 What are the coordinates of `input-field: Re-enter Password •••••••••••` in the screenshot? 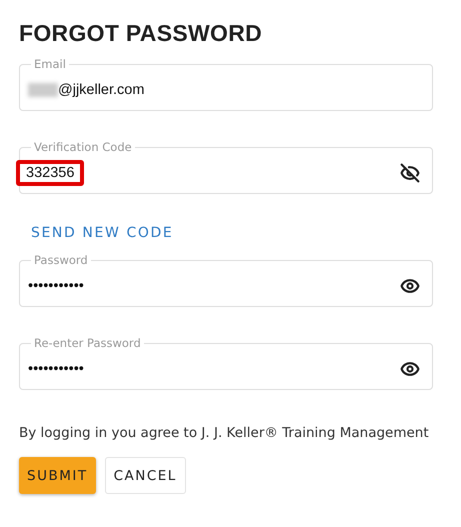 It's located at (226, 364).